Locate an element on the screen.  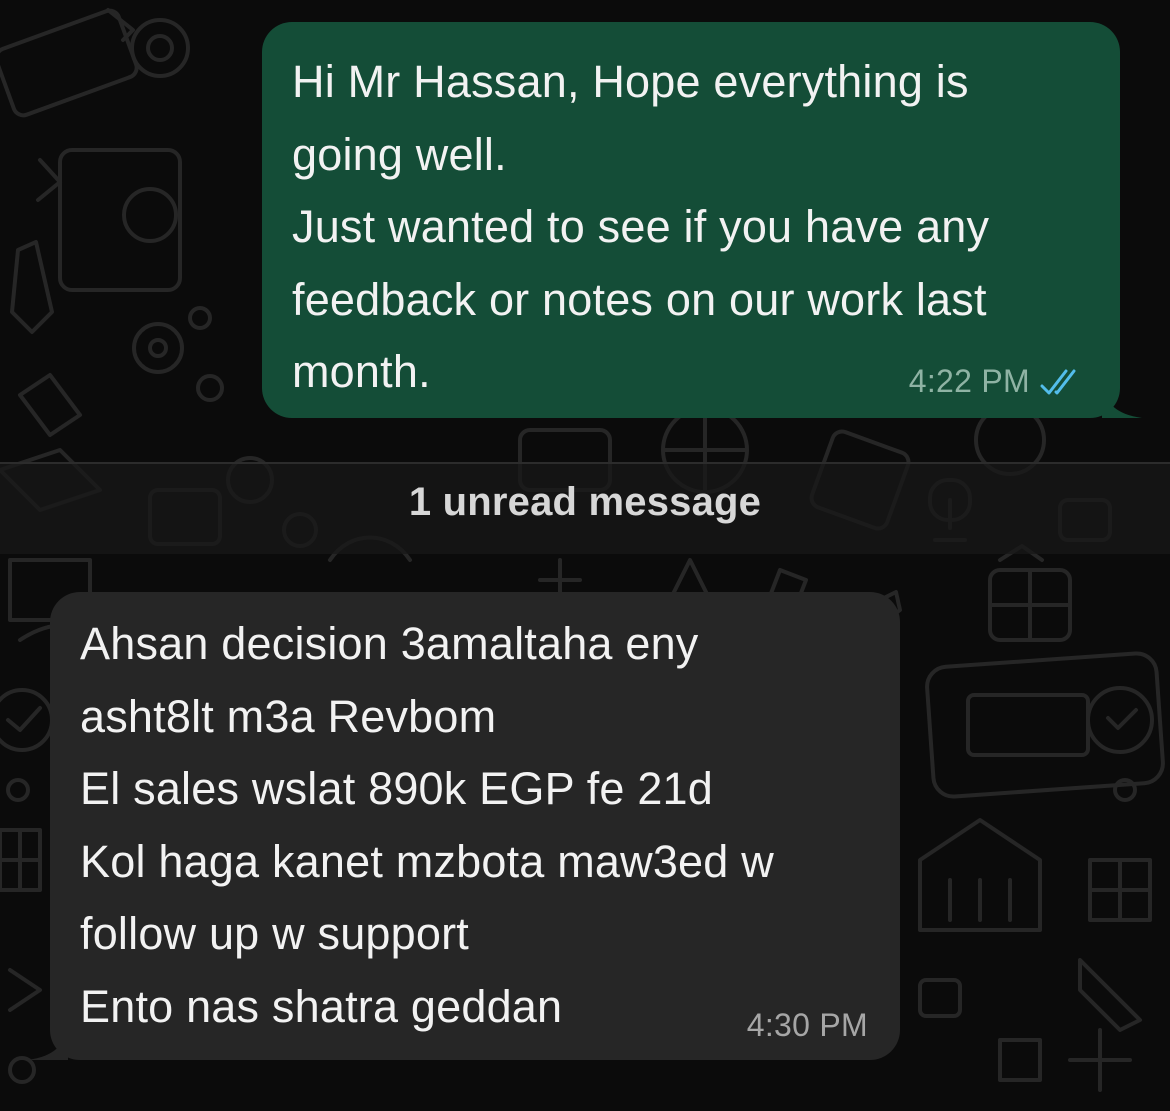
message-line: asht8lt m3a Revbom is located at coordinates (288, 716).